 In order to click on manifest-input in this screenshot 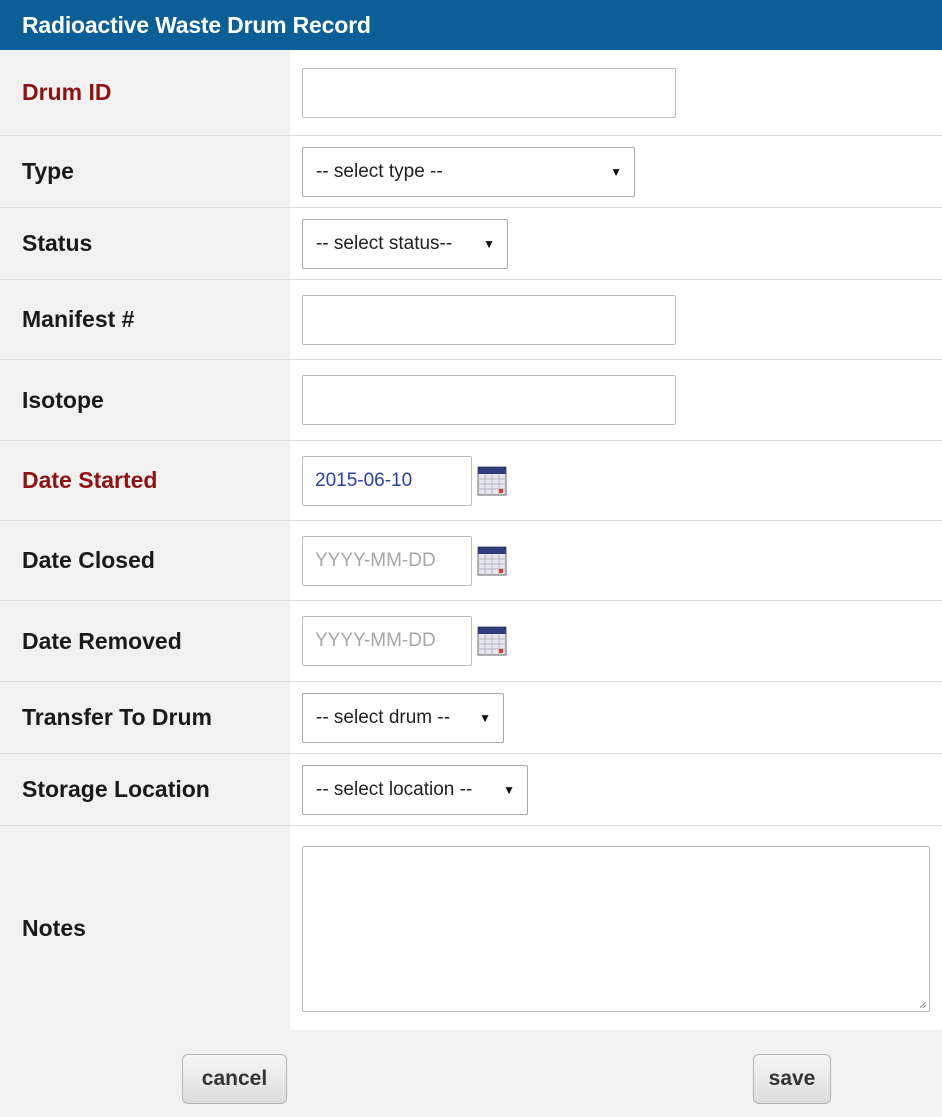, I will do `click(489, 319)`.